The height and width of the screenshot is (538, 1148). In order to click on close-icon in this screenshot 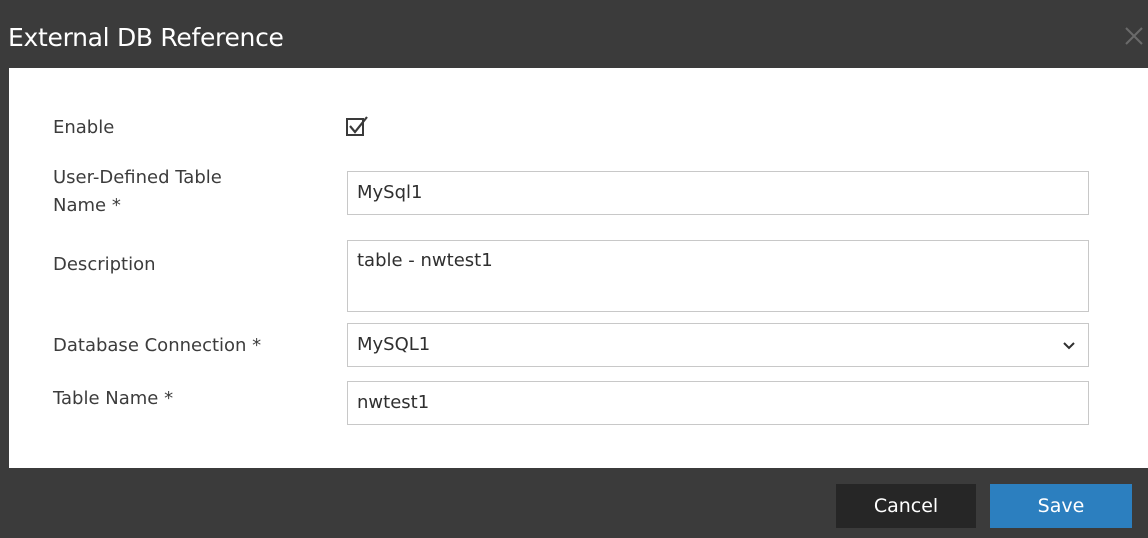, I will do `click(1133, 37)`.